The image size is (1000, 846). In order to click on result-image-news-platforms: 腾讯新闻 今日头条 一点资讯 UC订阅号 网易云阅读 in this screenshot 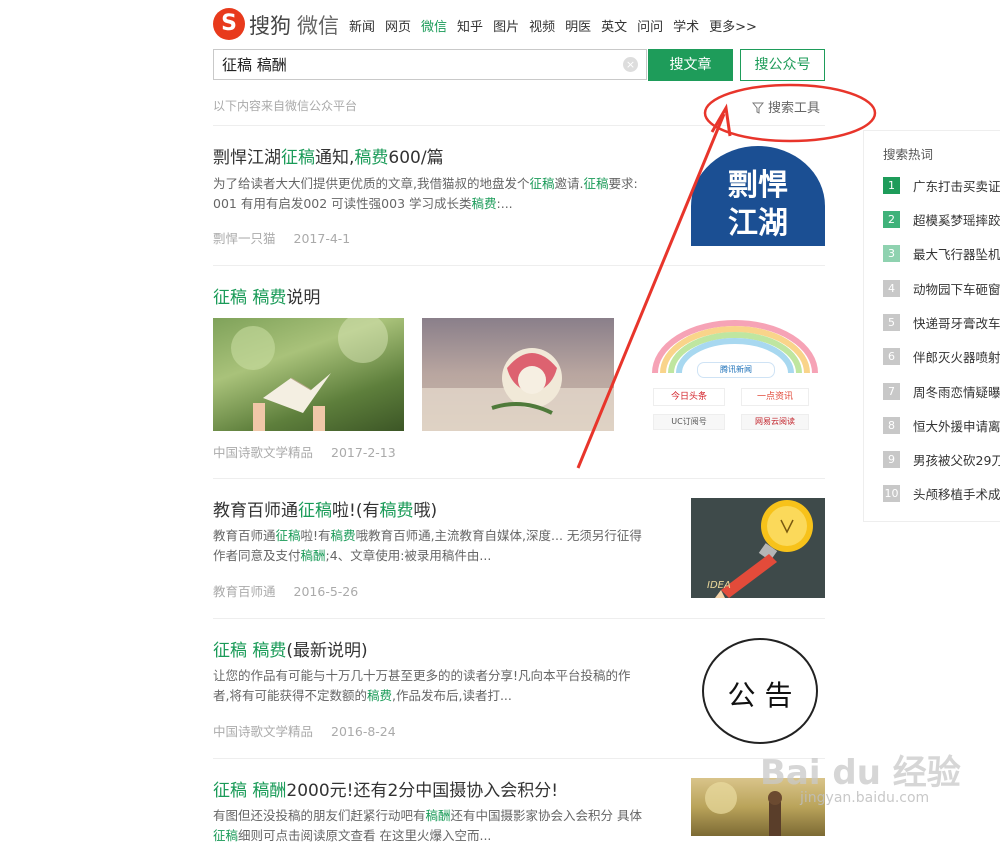, I will do `click(735, 374)`.